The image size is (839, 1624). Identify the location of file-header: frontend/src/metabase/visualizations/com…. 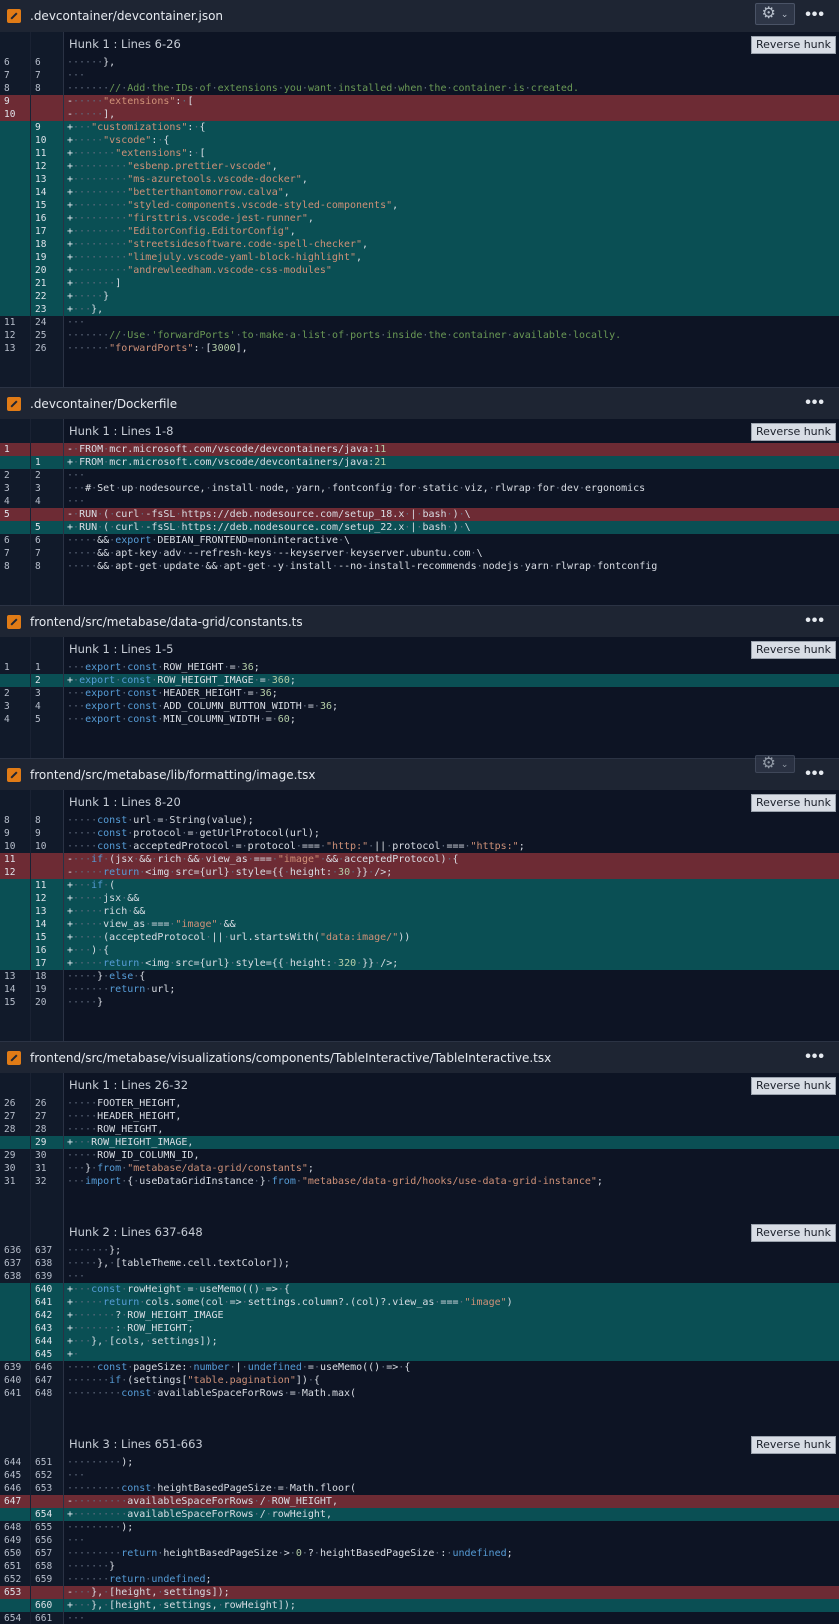
(419, 1057).